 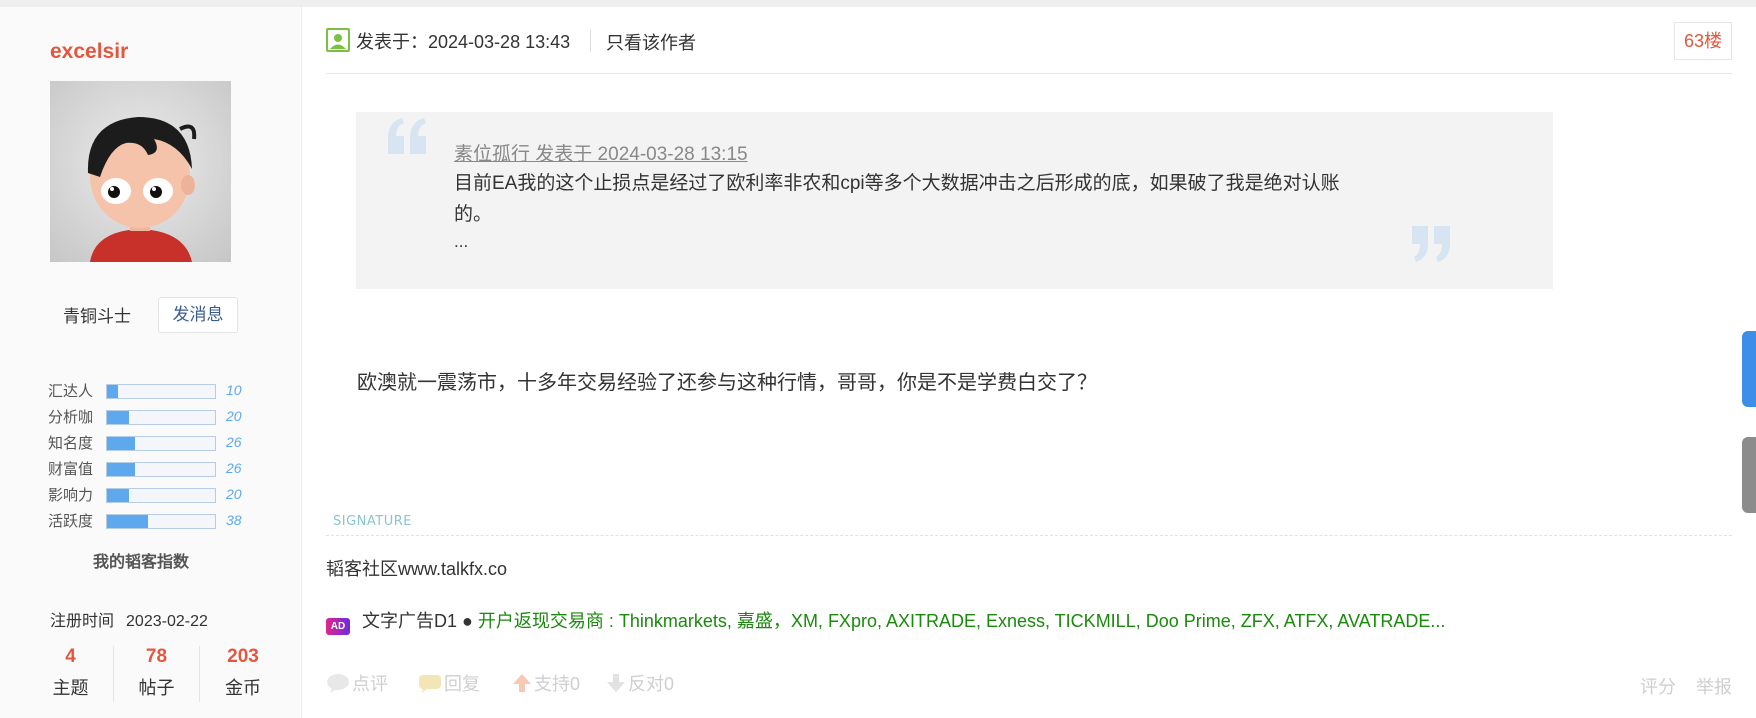 What do you see at coordinates (338, 683) in the screenshot?
I see `comment-icon` at bounding box center [338, 683].